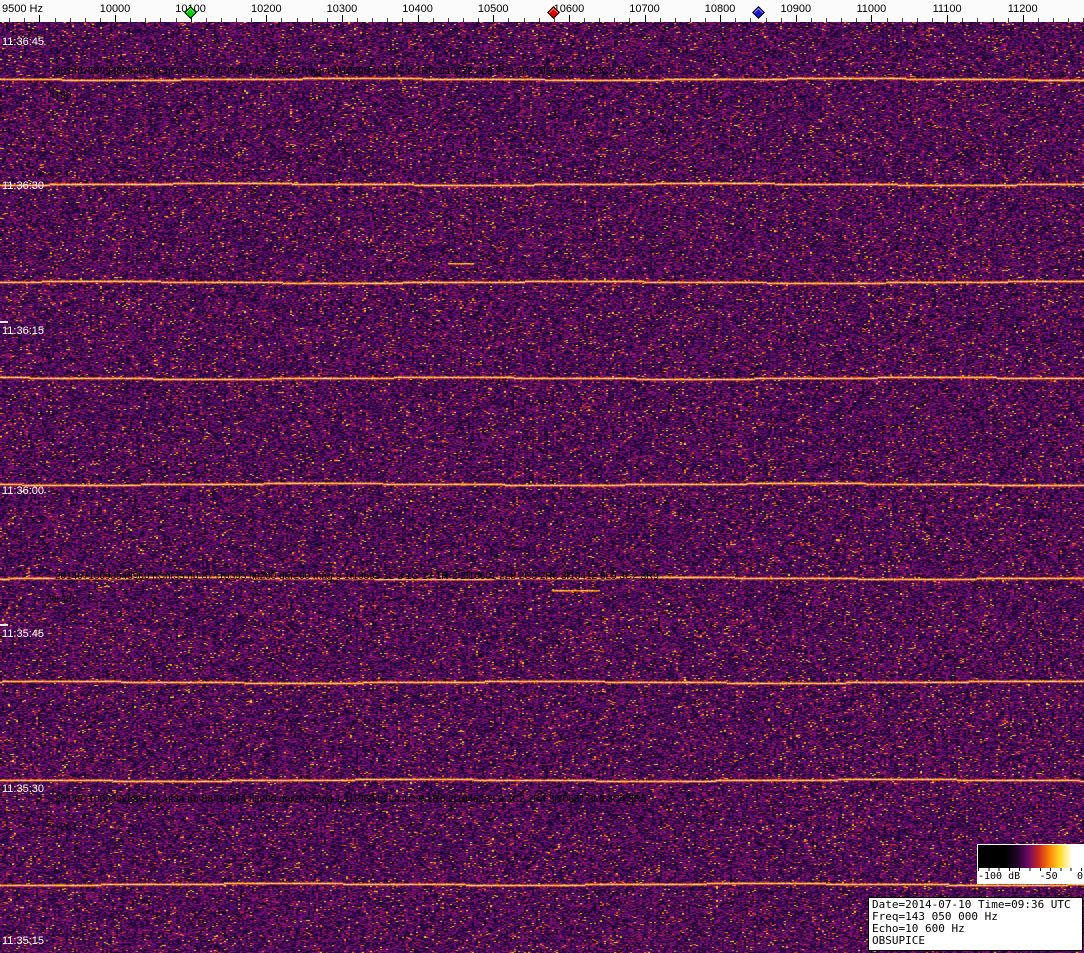 Image resolution: width=1084 pixels, height=953 pixels. I want to click on colorbar-max-label: 0, so click(1079, 876).